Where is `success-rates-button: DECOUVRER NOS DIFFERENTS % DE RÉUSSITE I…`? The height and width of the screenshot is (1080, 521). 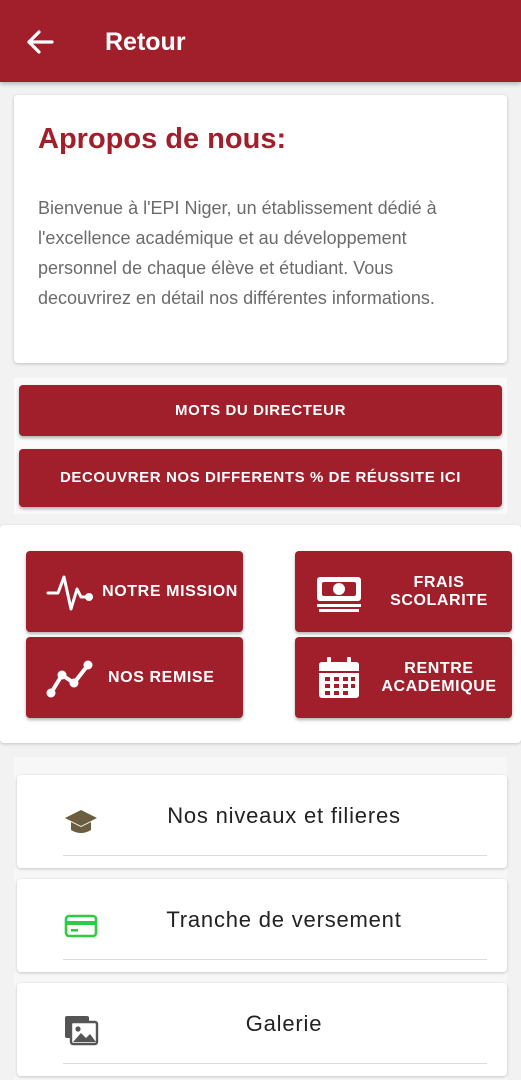 success-rates-button: DECOUVRER NOS DIFFERENTS % DE RÉUSSITE I… is located at coordinates (260, 478).